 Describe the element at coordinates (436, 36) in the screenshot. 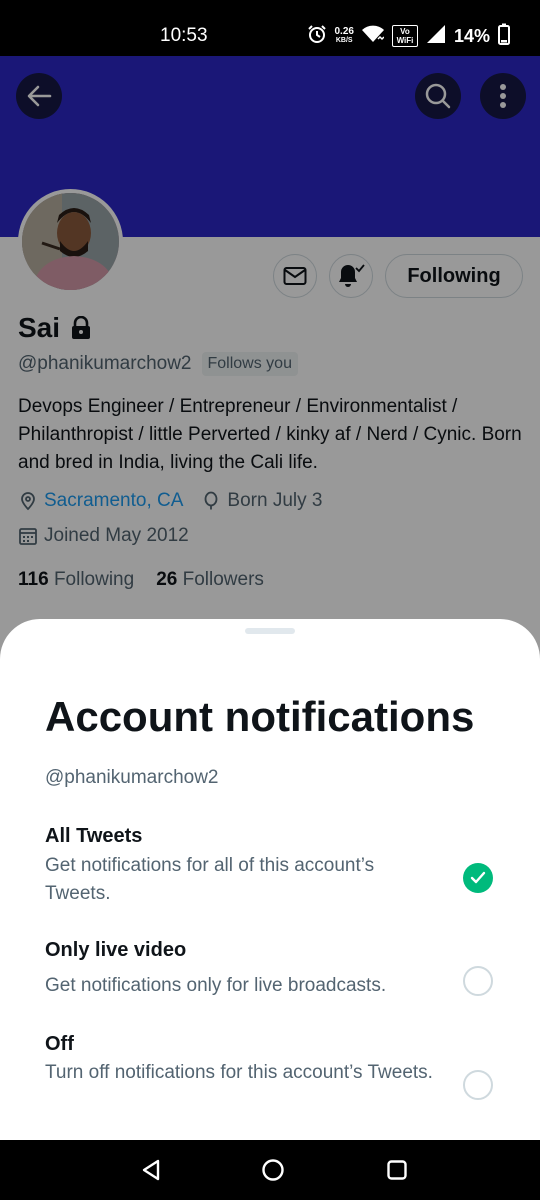

I see `signal-icon` at that location.